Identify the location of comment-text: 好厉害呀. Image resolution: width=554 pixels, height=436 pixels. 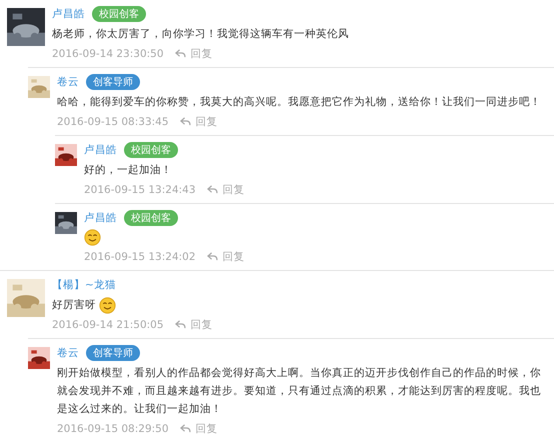
(74, 305).